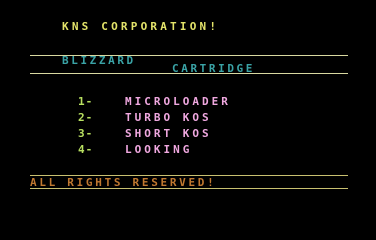  Describe the element at coordinates (86, 133) in the screenshot. I see `menu-item-number: 3-` at that location.